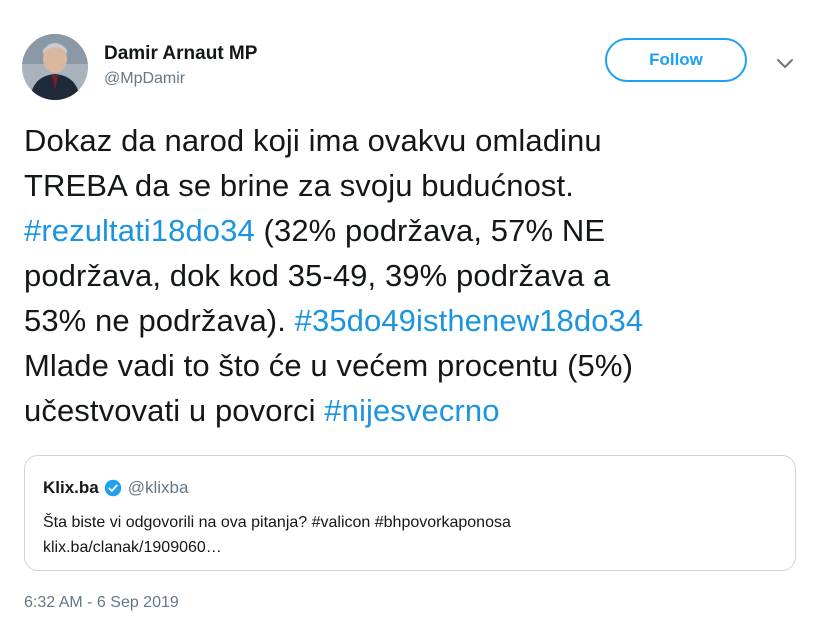  I want to click on quoted-tweet-header: Klix.ba @klixba, so click(115, 488).